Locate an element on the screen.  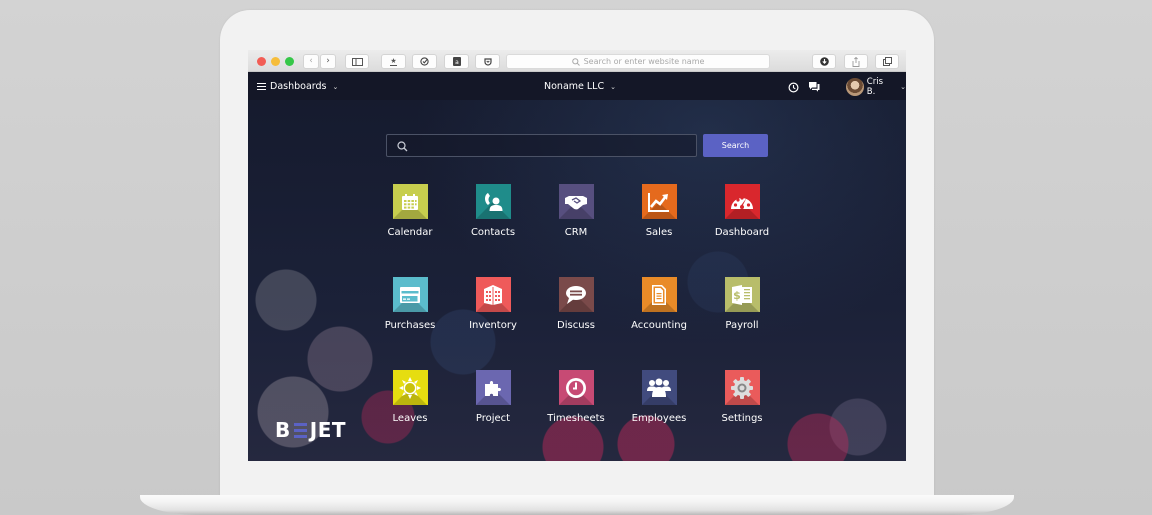
app-accounting: Accounting is located at coordinates (659, 312).